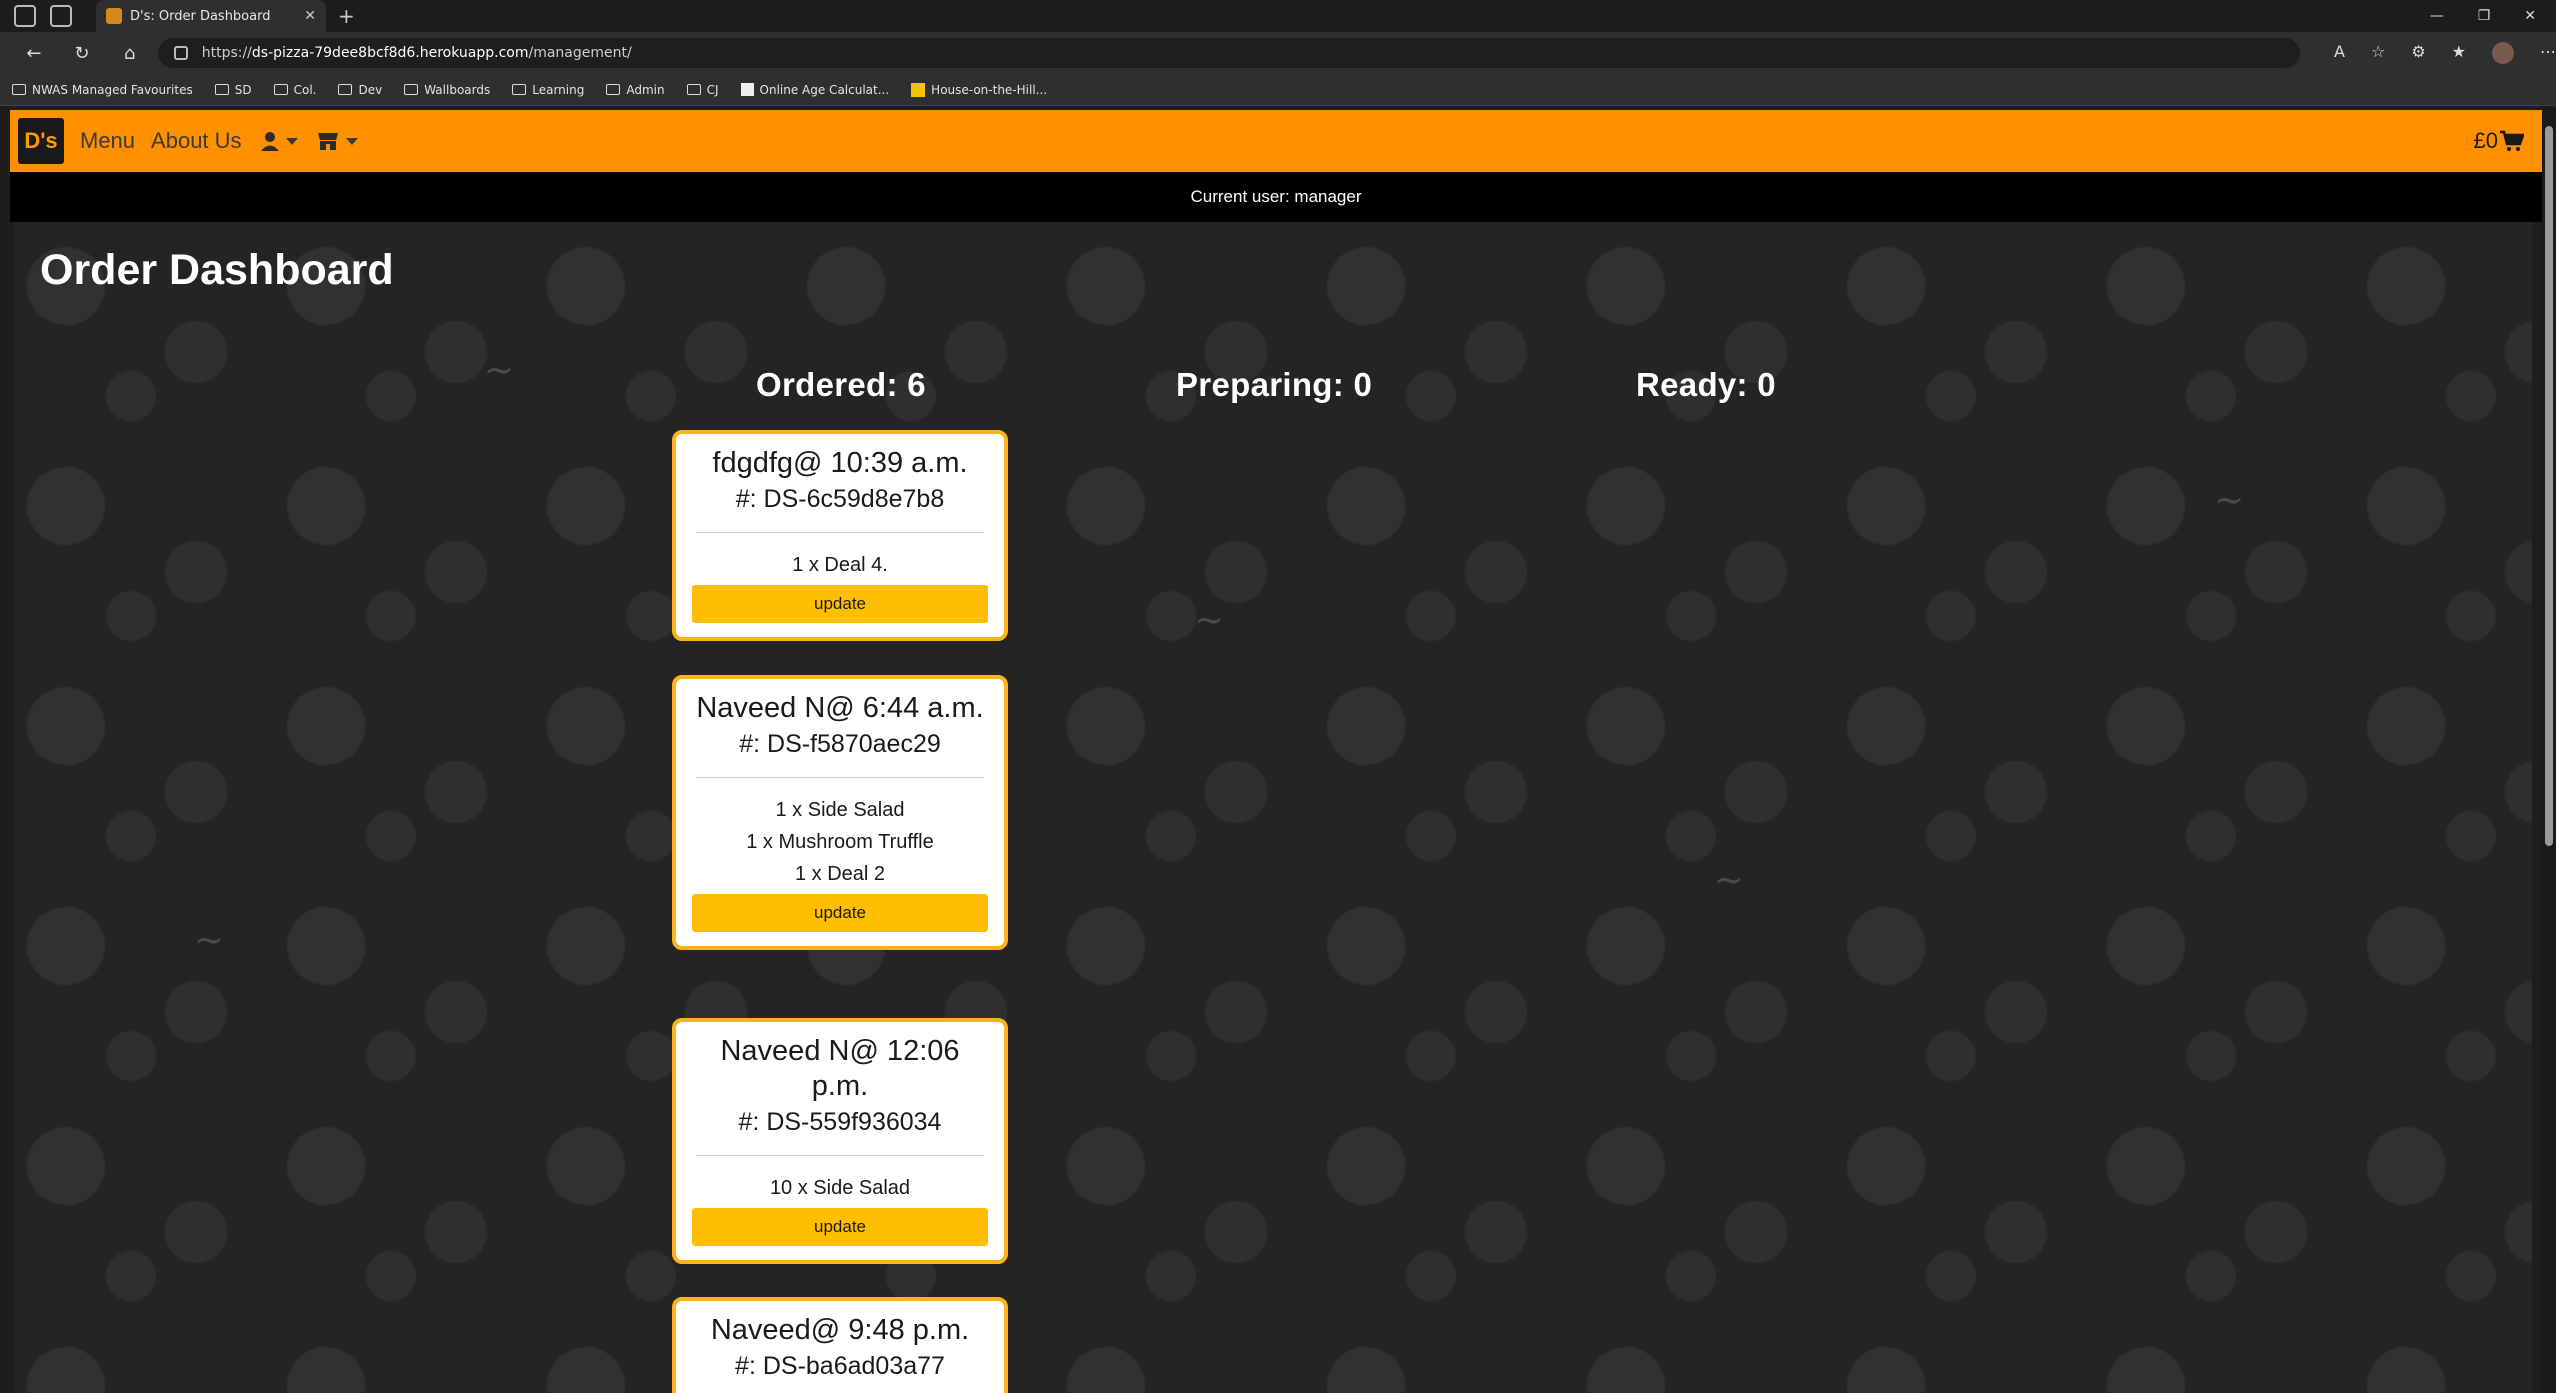  I want to click on extensions-icon: ⚙, so click(2418, 53).